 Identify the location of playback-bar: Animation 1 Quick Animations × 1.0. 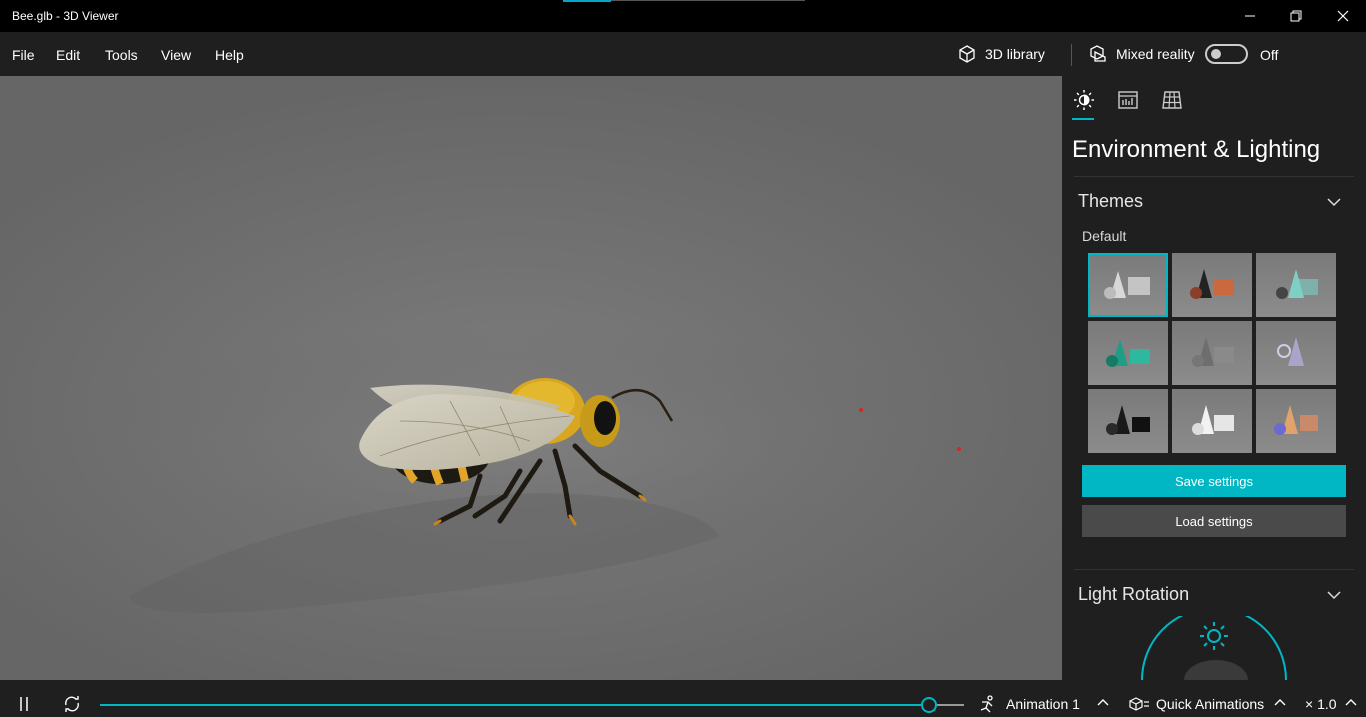
(683, 698).